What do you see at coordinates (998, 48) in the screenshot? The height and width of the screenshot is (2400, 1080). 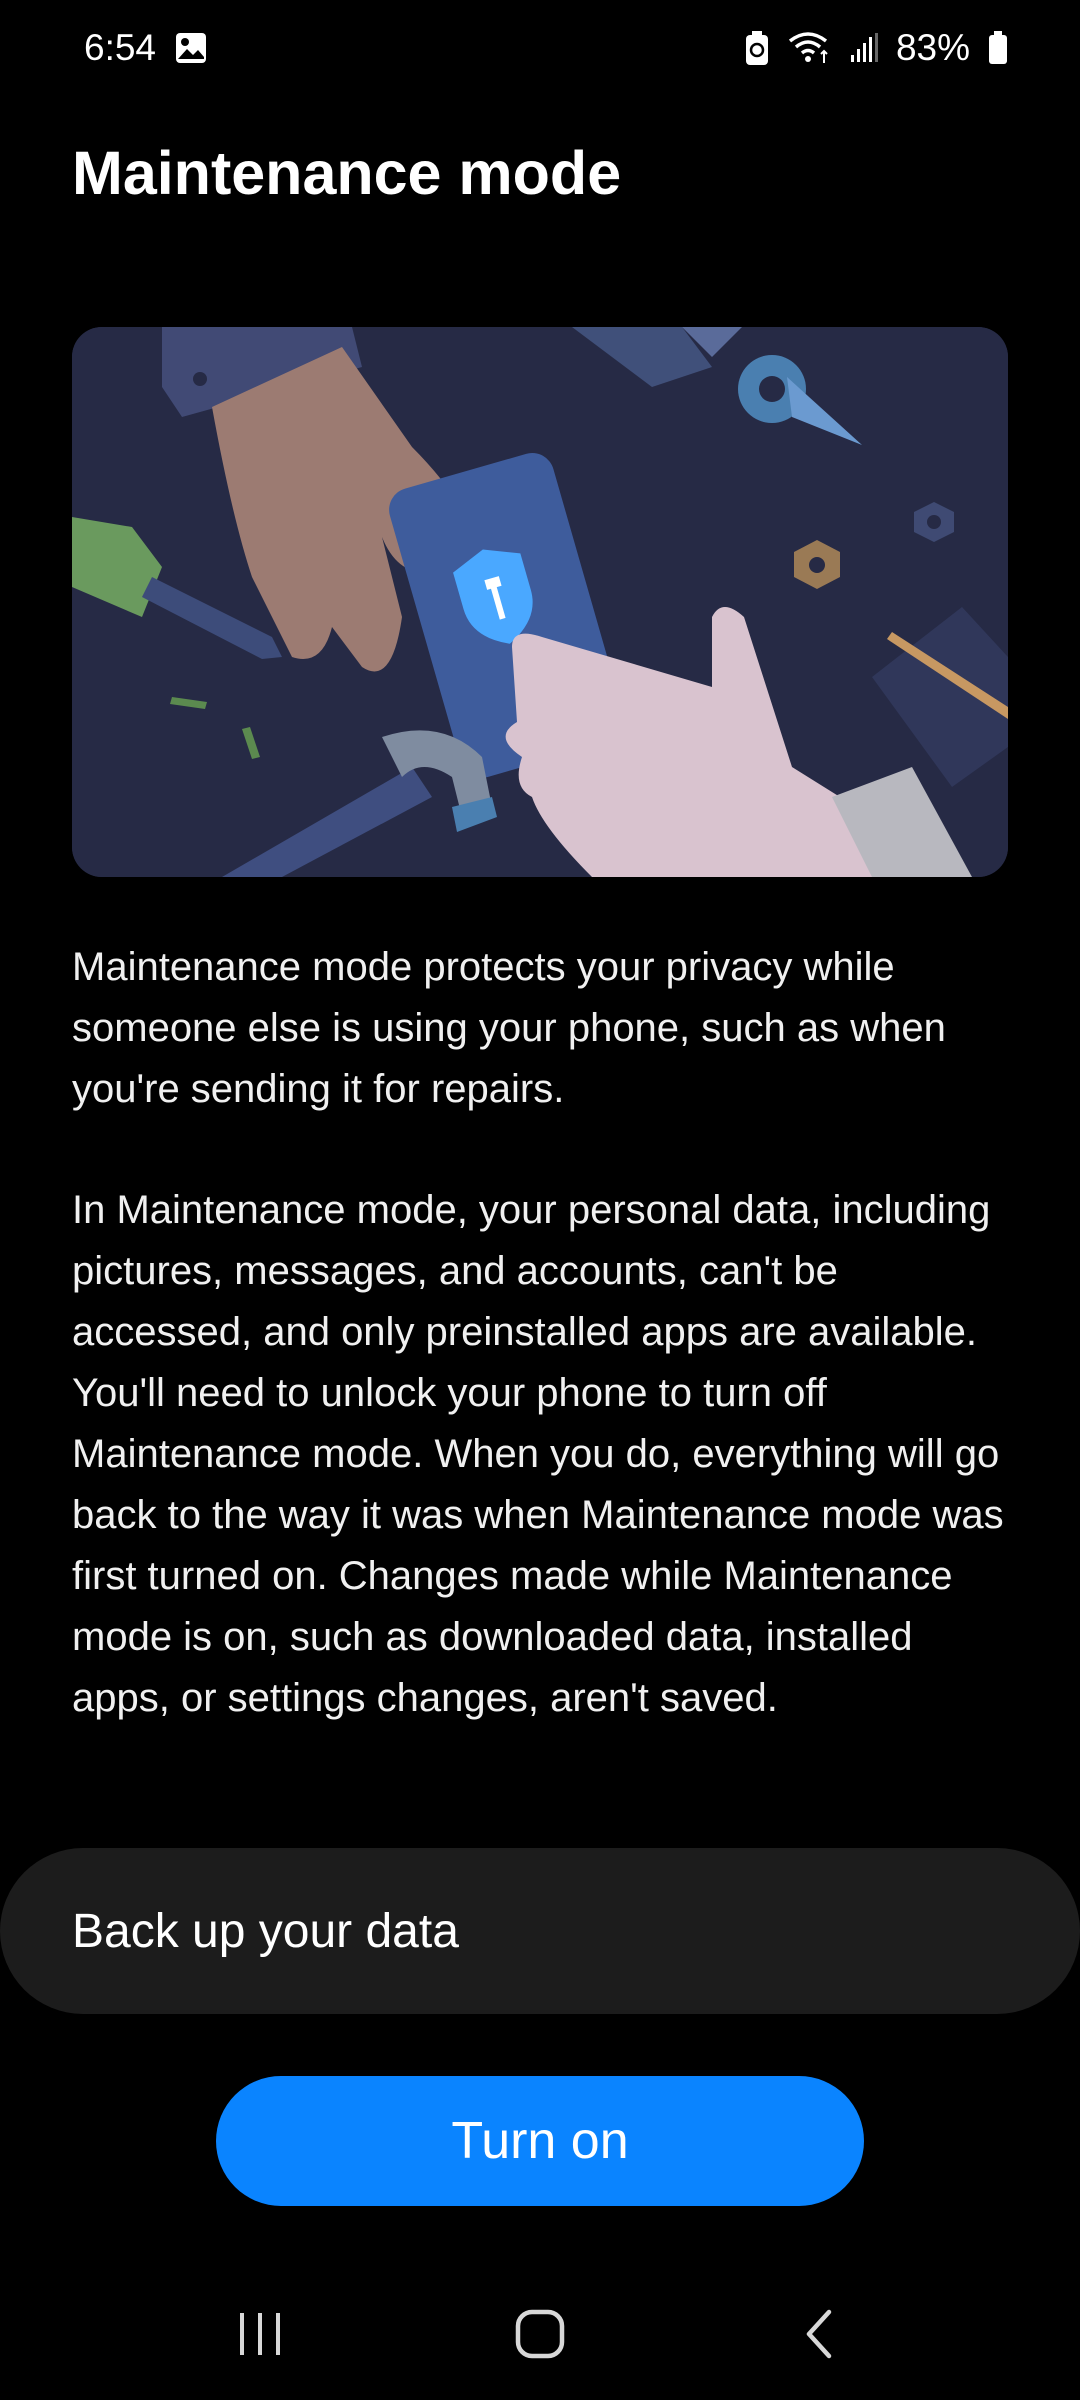 I see `battery-icon` at bounding box center [998, 48].